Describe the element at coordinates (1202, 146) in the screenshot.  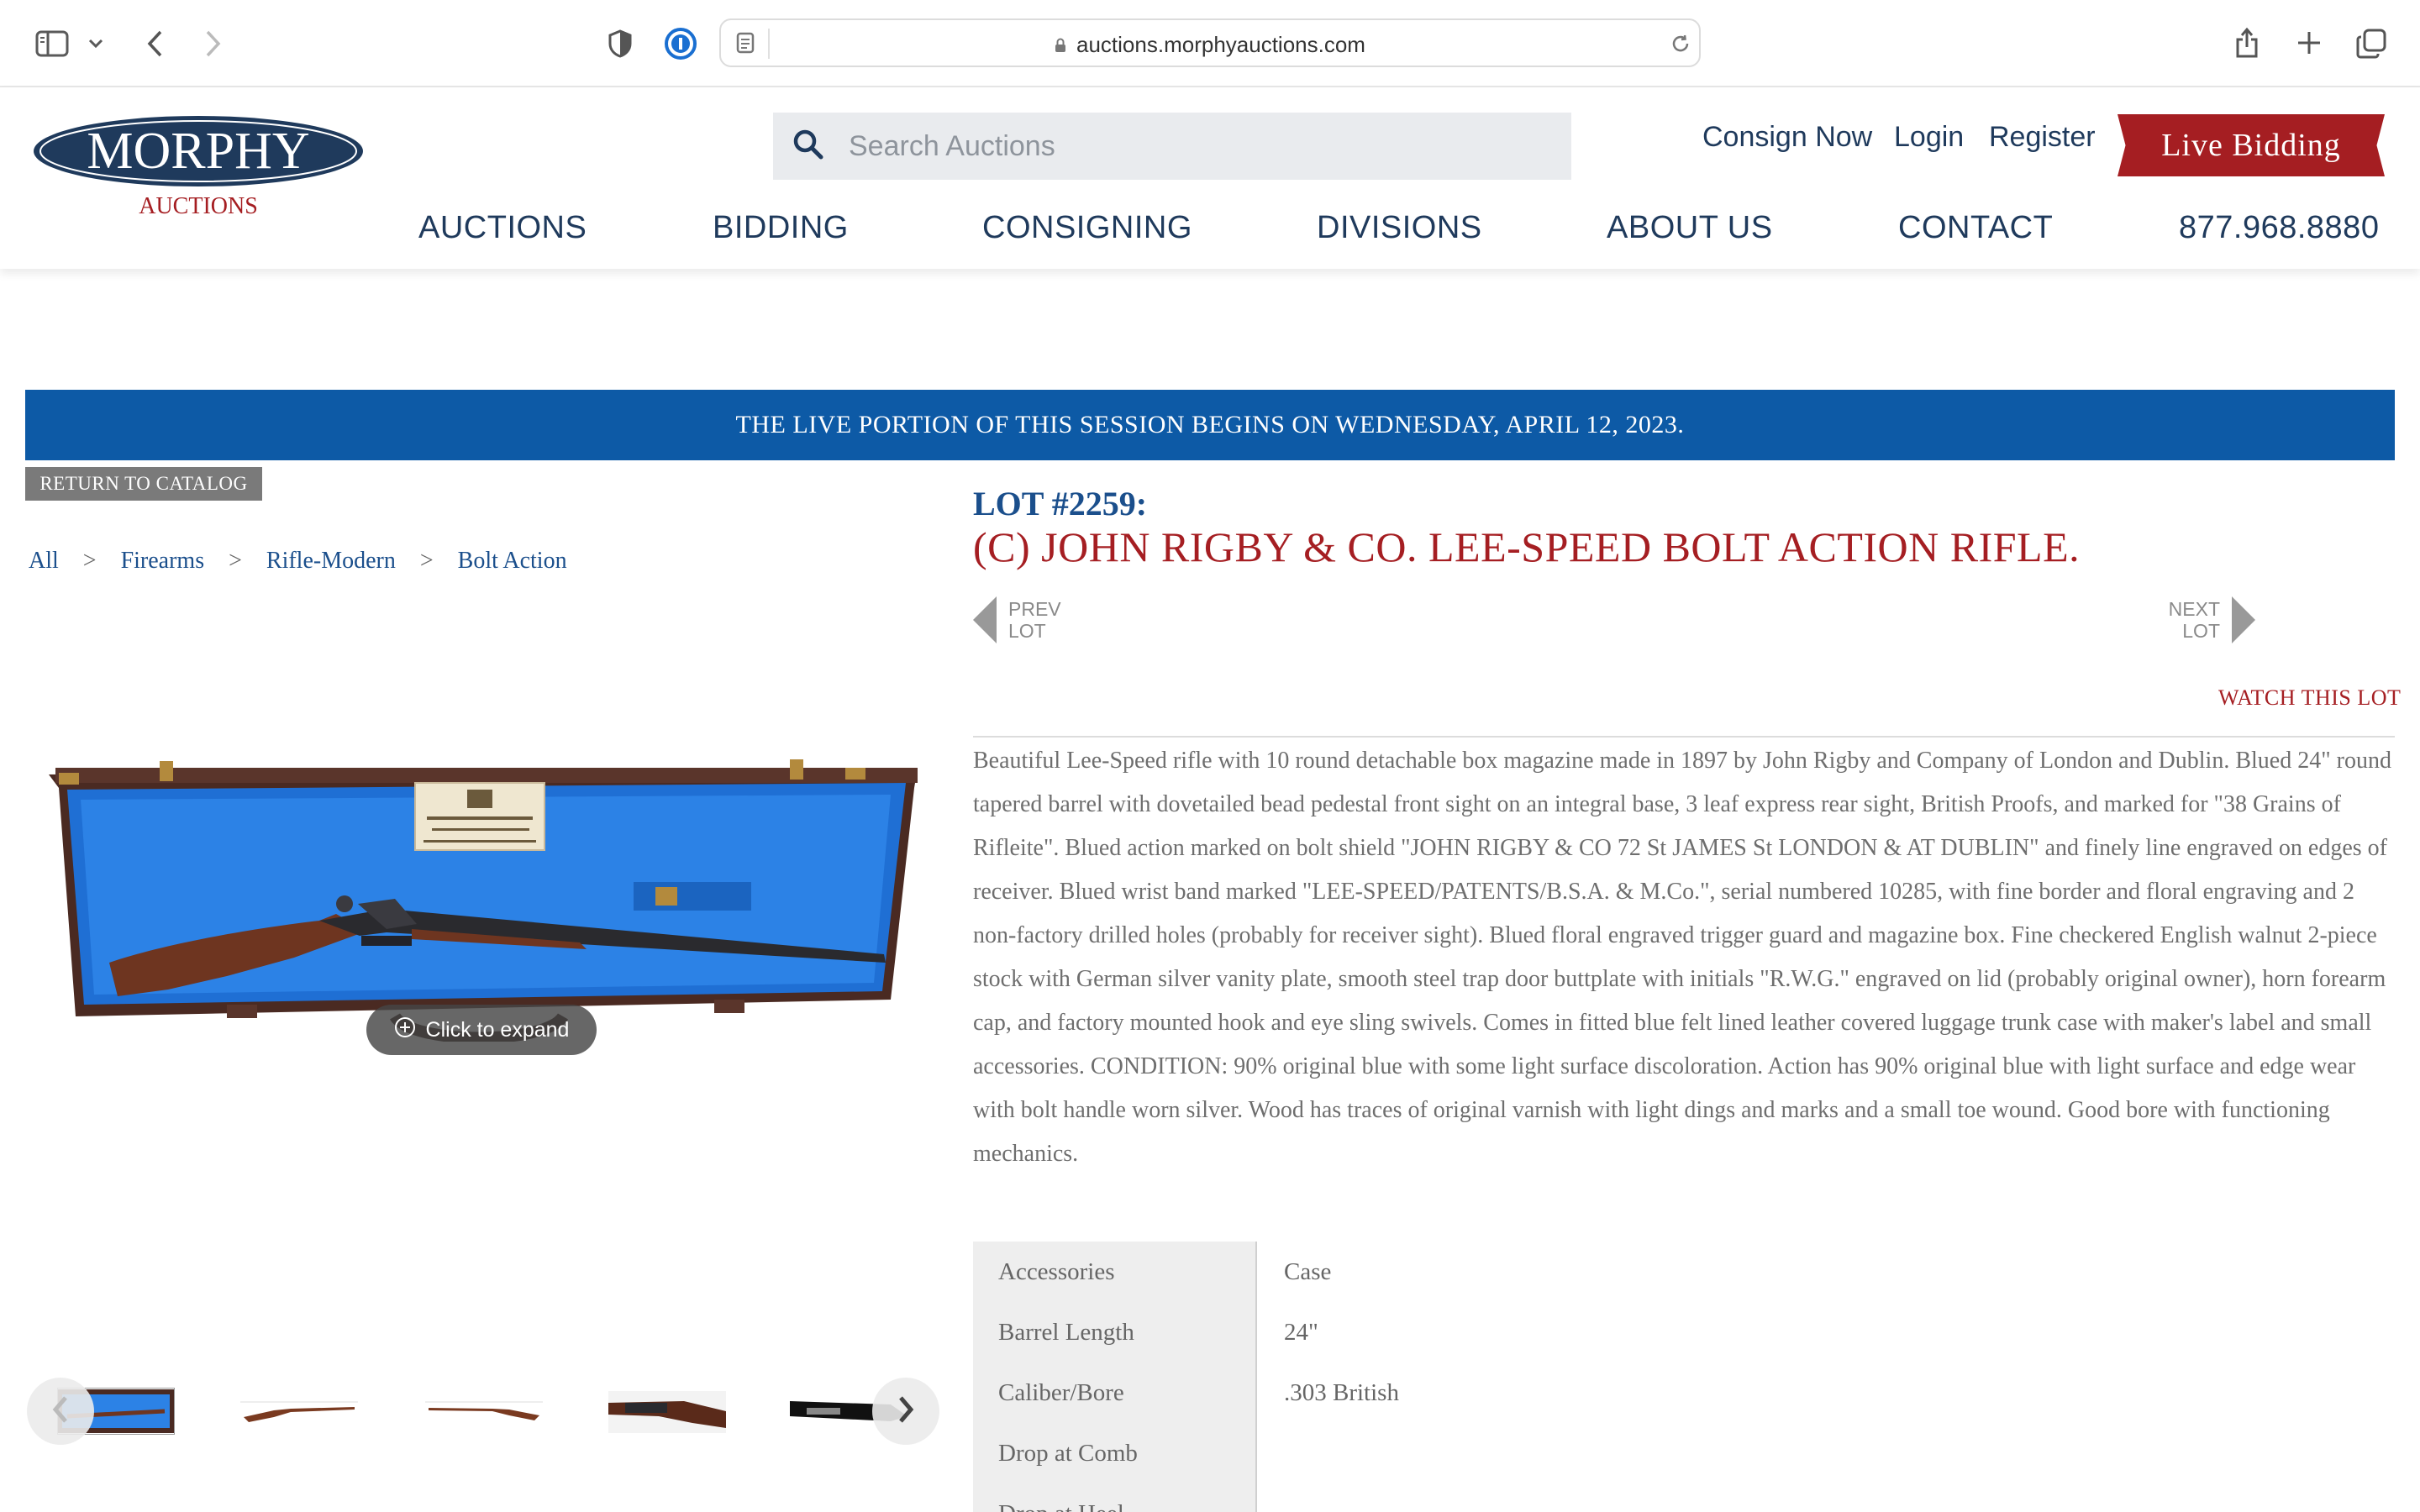
I see `search-input` at that location.